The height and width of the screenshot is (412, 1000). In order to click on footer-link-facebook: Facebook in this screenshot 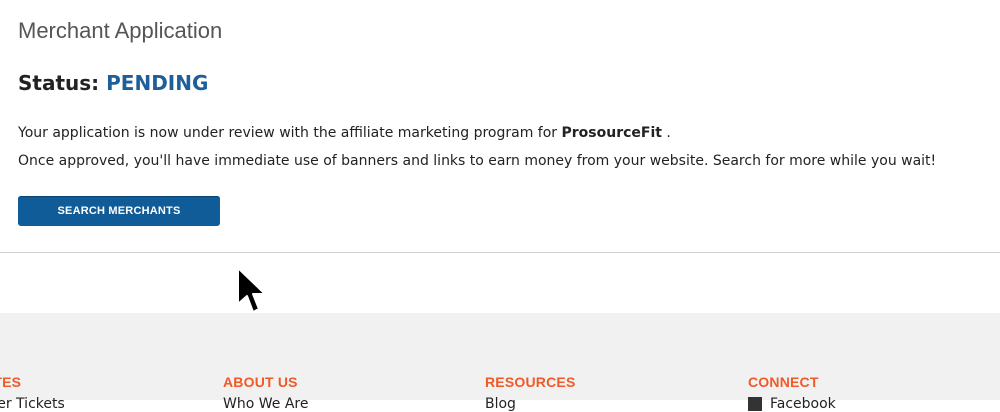, I will do `click(792, 404)`.